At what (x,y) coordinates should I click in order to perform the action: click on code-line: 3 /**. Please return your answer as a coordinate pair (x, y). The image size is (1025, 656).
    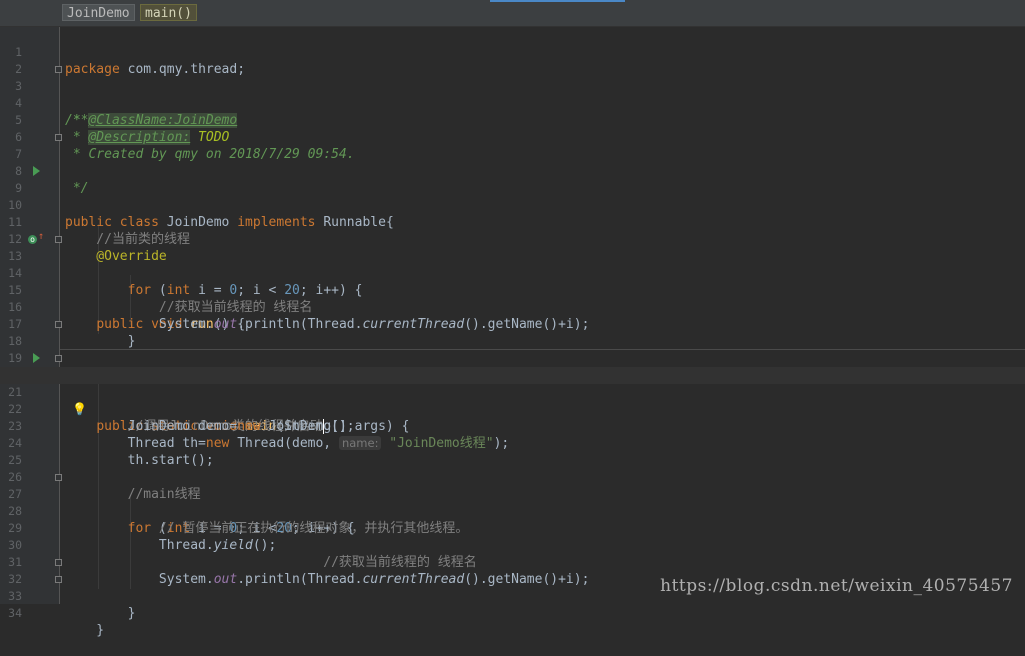
    Looking at the image, I should click on (512, 94).